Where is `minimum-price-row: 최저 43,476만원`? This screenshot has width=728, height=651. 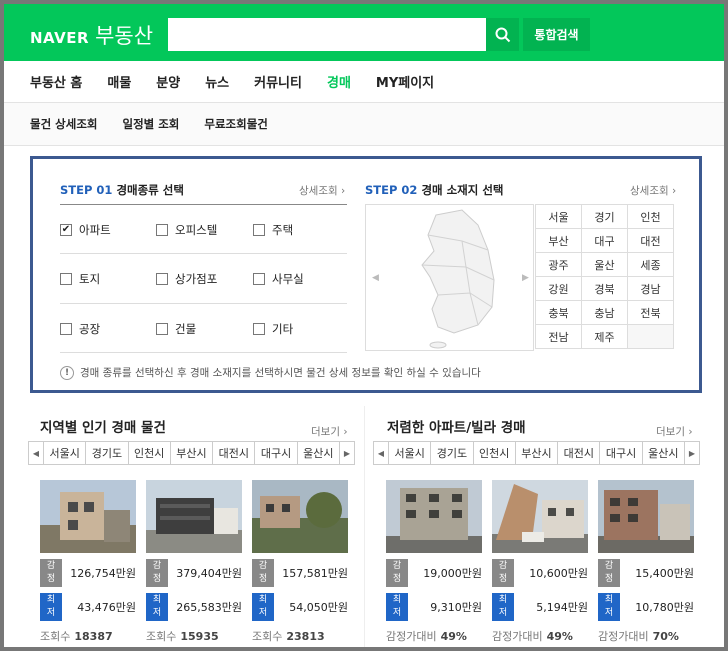
minimum-price-row: 최저 43,476만원 is located at coordinates (88, 607).